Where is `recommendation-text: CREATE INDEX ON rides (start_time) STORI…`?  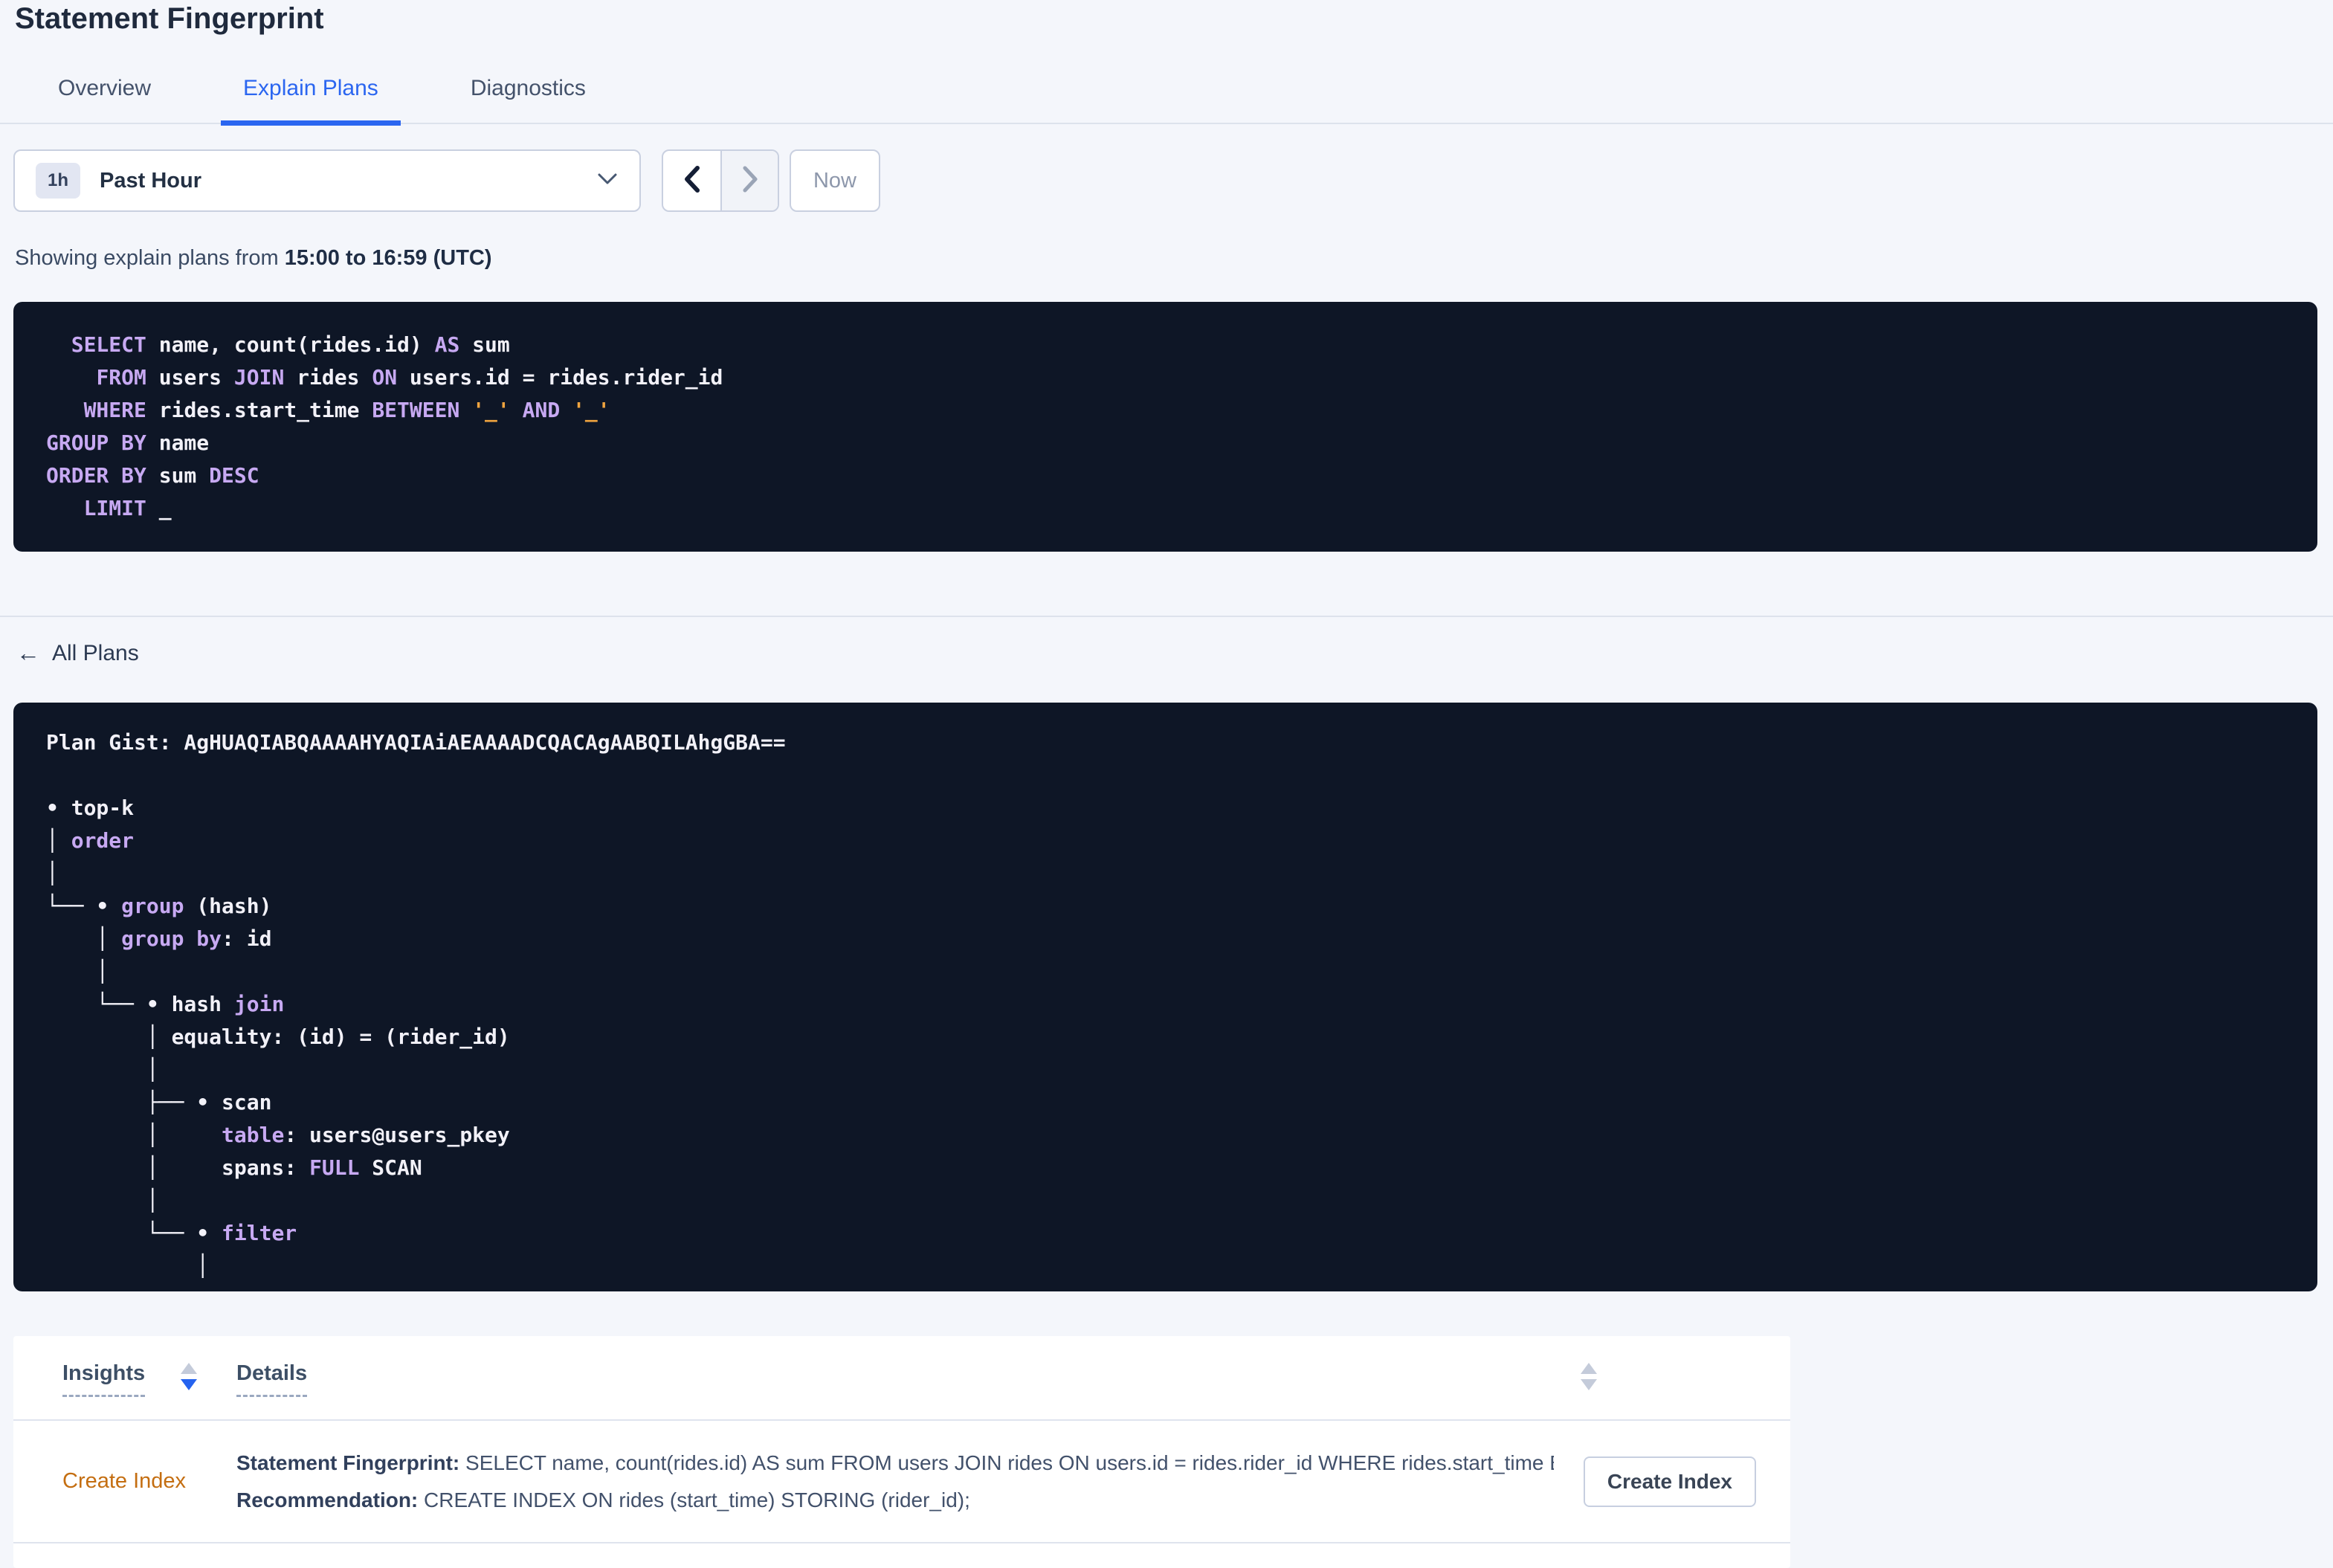 recommendation-text: CREATE INDEX ON rides (start_time) STORI… is located at coordinates (694, 1499).